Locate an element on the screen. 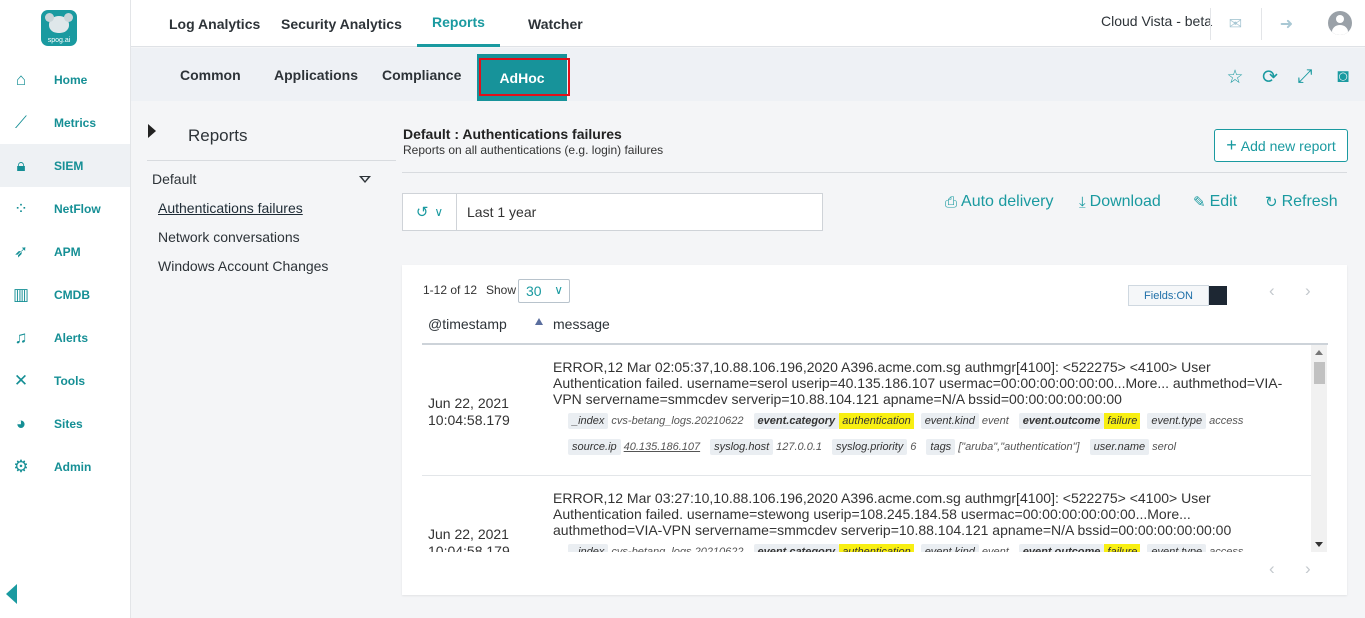  field-value-link: 40.135.186.107 is located at coordinates (662, 447).